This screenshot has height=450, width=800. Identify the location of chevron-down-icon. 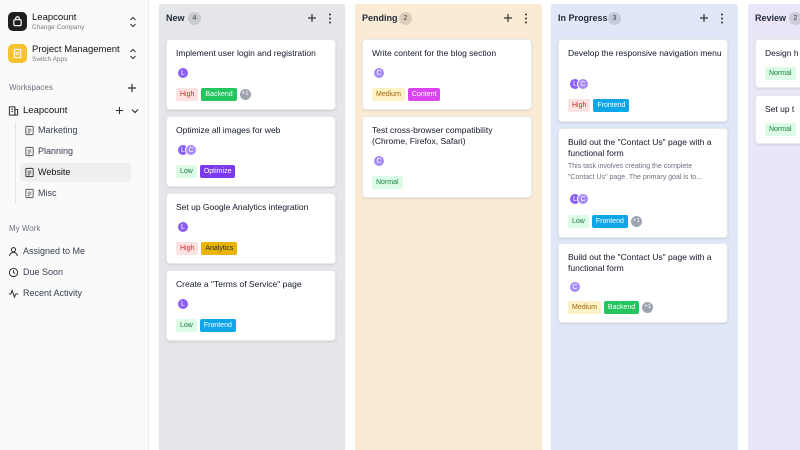
(135, 111).